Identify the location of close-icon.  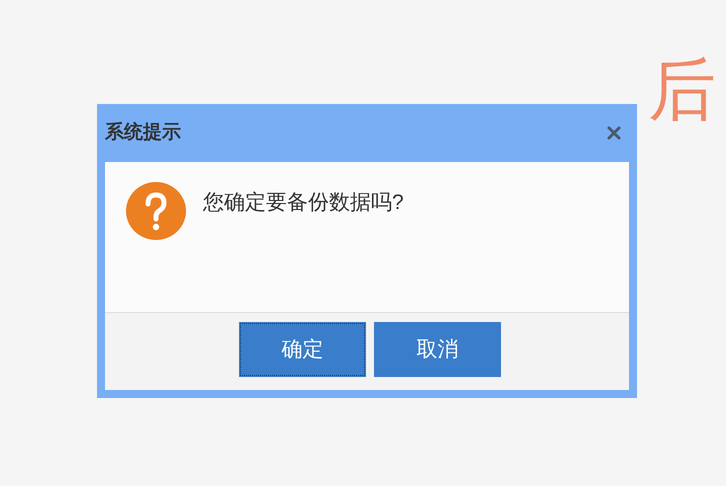
(614, 133).